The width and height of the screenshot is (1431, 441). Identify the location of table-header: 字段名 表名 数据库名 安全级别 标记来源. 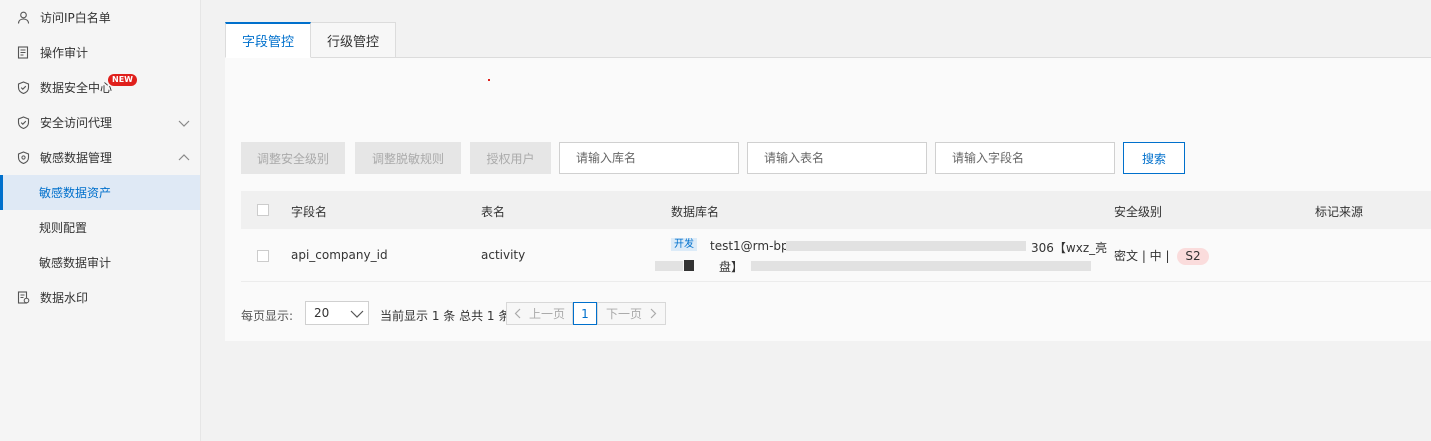
(836, 210).